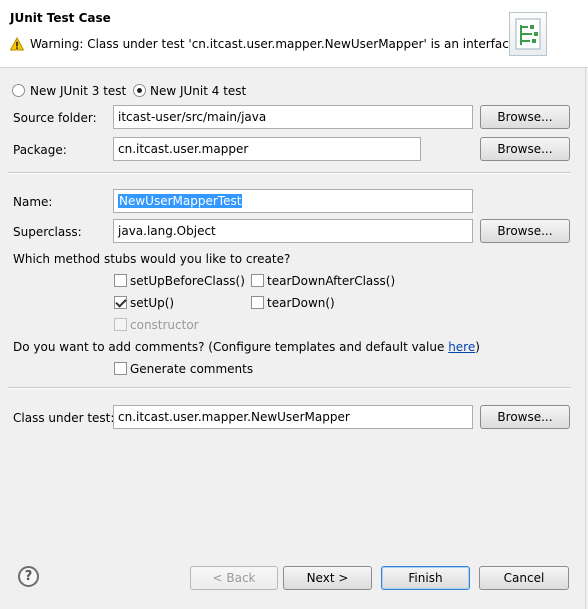 The height and width of the screenshot is (609, 588). What do you see at coordinates (152, 303) in the screenshot?
I see `setup-label: setUp()` at bounding box center [152, 303].